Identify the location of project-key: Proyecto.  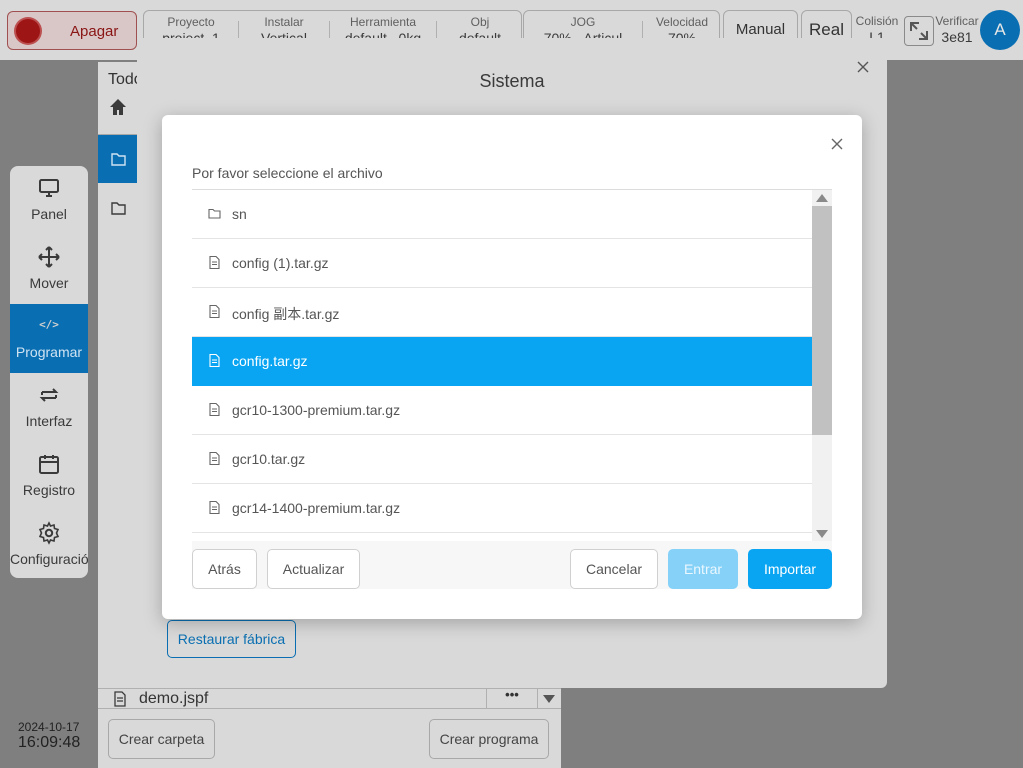
(191, 22).